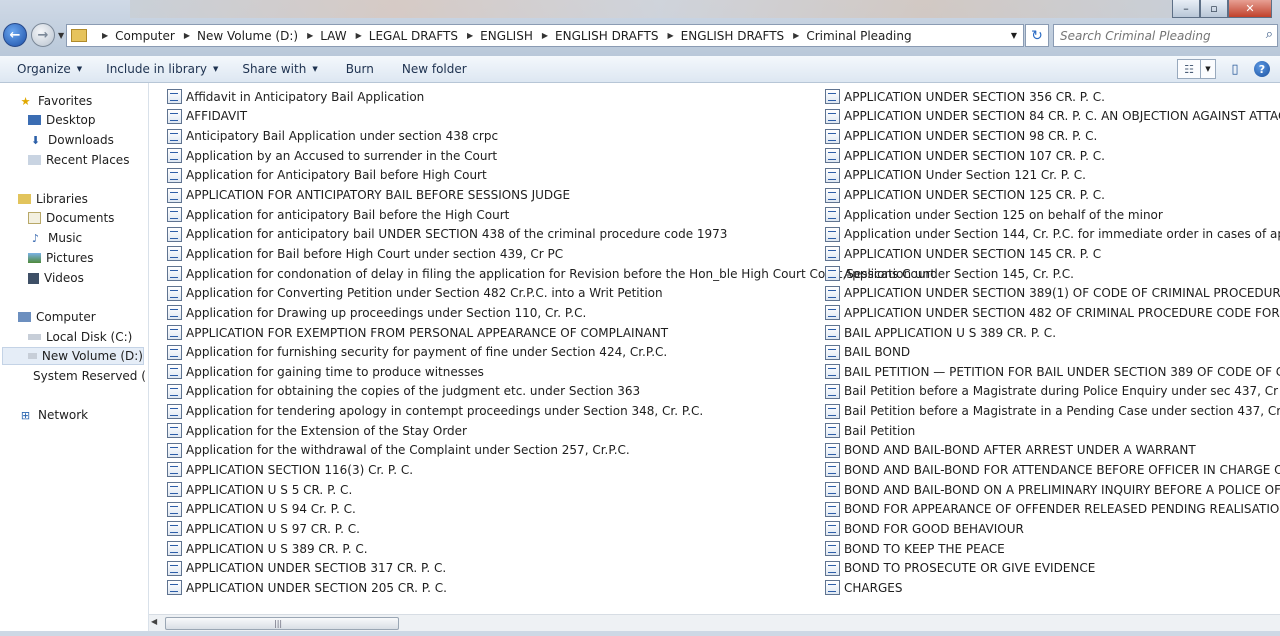  I want to click on file-item: Application under Section 145, Cr. P.C., so click(1052, 274).